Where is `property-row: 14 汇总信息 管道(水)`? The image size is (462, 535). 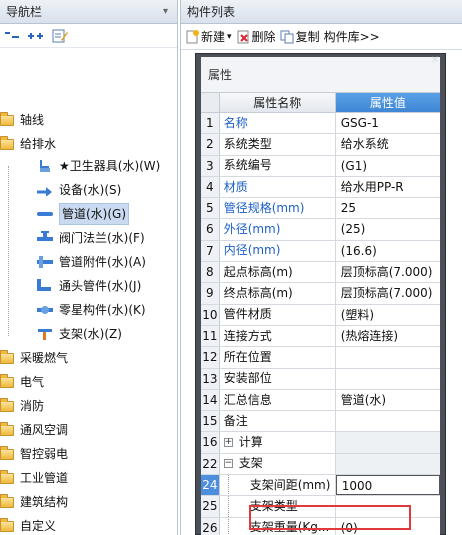
property-row: 14 汇总信息 管道(水) is located at coordinates (320, 400).